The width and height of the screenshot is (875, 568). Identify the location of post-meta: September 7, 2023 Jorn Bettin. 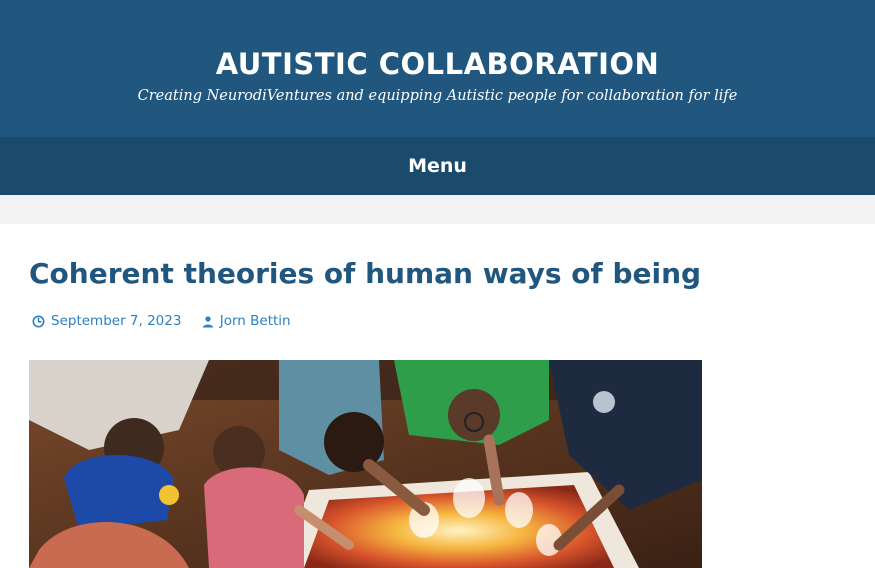
(169, 322).